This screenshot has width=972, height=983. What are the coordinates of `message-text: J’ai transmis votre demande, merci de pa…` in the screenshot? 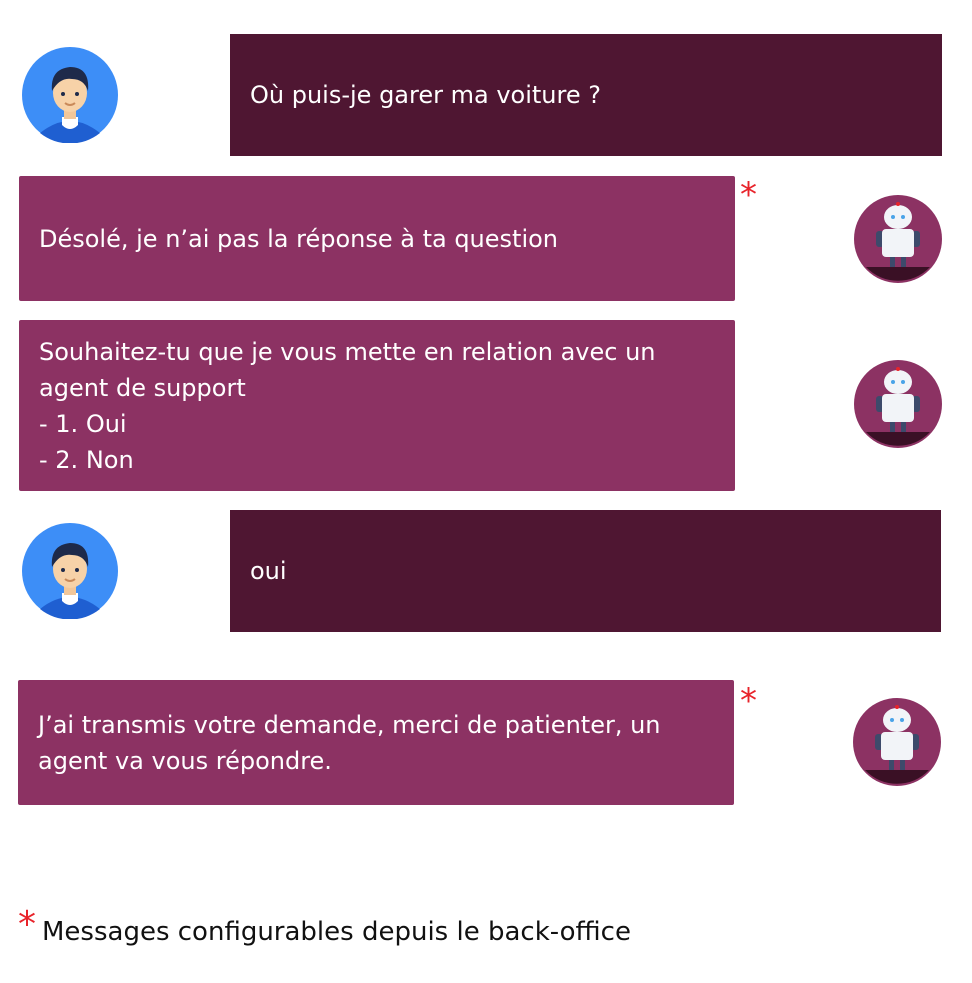 It's located at (349, 742).